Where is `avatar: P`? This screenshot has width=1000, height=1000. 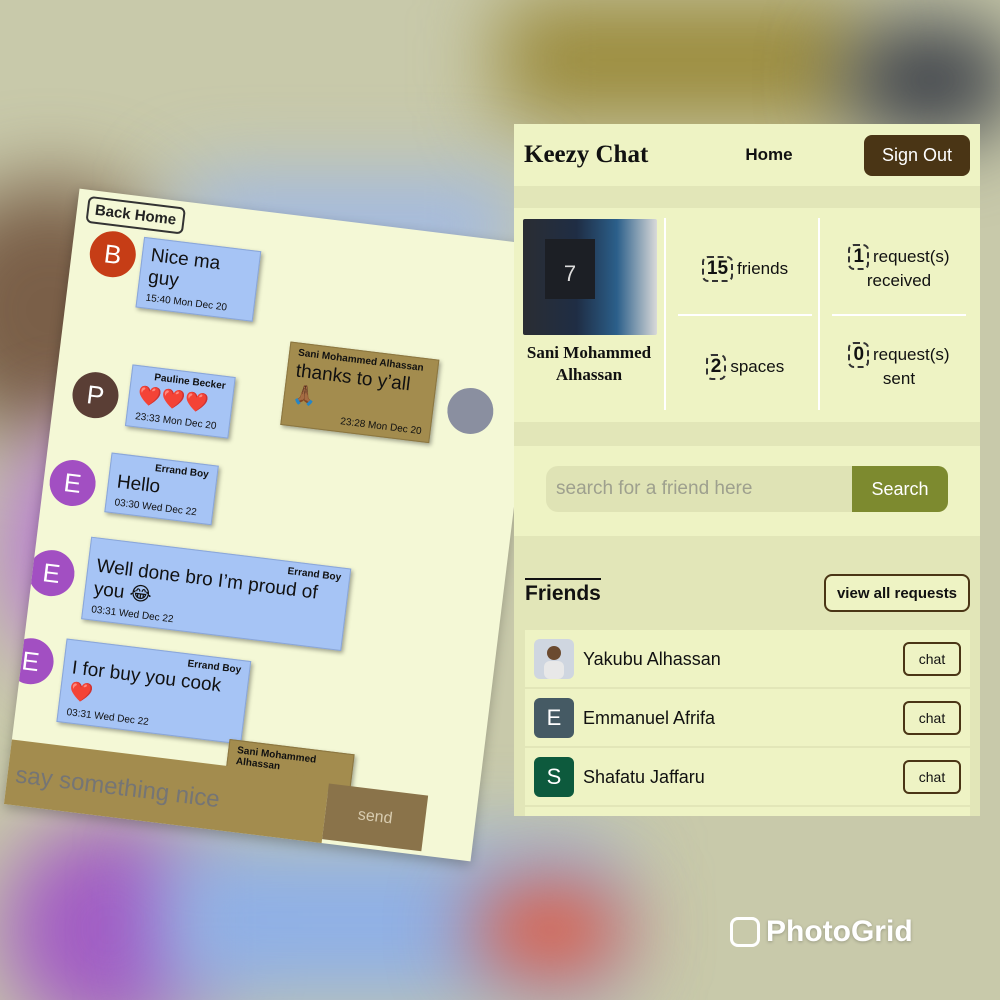
avatar: P is located at coordinates (95, 395).